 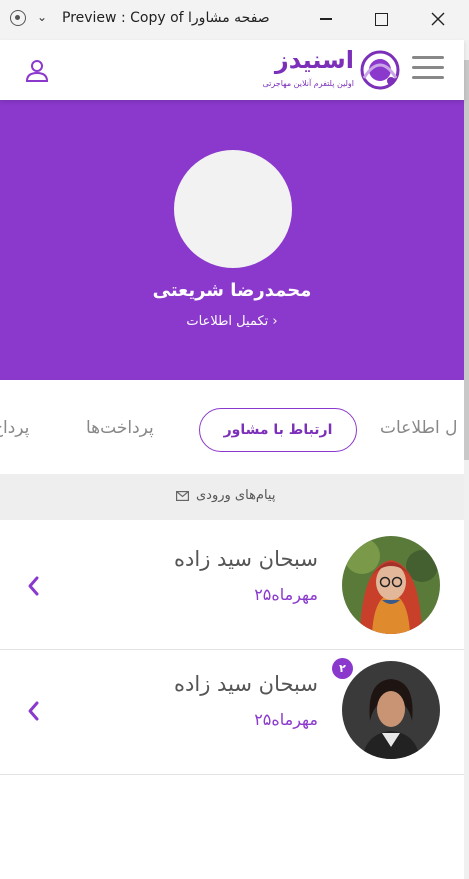 What do you see at coordinates (182, 496) in the screenshot?
I see `mail-icon` at bounding box center [182, 496].